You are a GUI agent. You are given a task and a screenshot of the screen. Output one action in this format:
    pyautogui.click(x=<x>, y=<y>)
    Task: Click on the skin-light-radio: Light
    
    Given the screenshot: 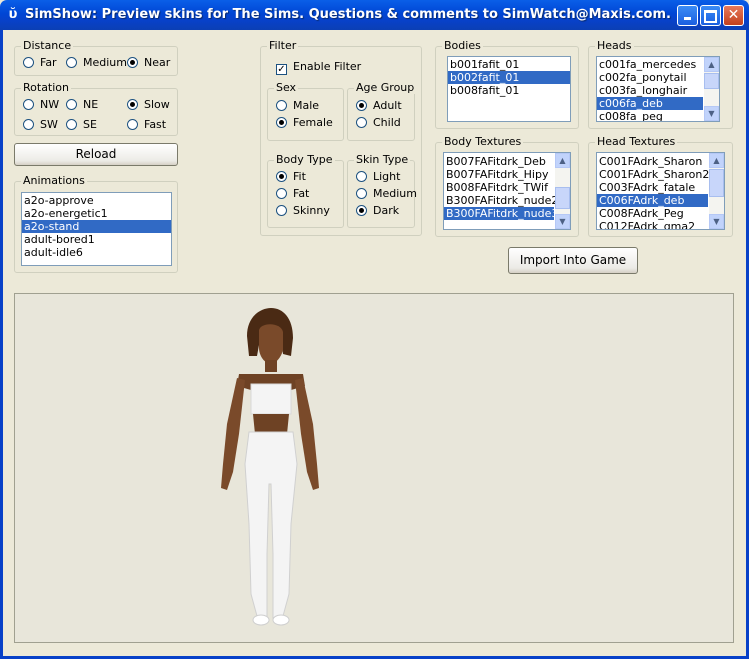 What is the action you would take?
    pyautogui.click(x=378, y=176)
    